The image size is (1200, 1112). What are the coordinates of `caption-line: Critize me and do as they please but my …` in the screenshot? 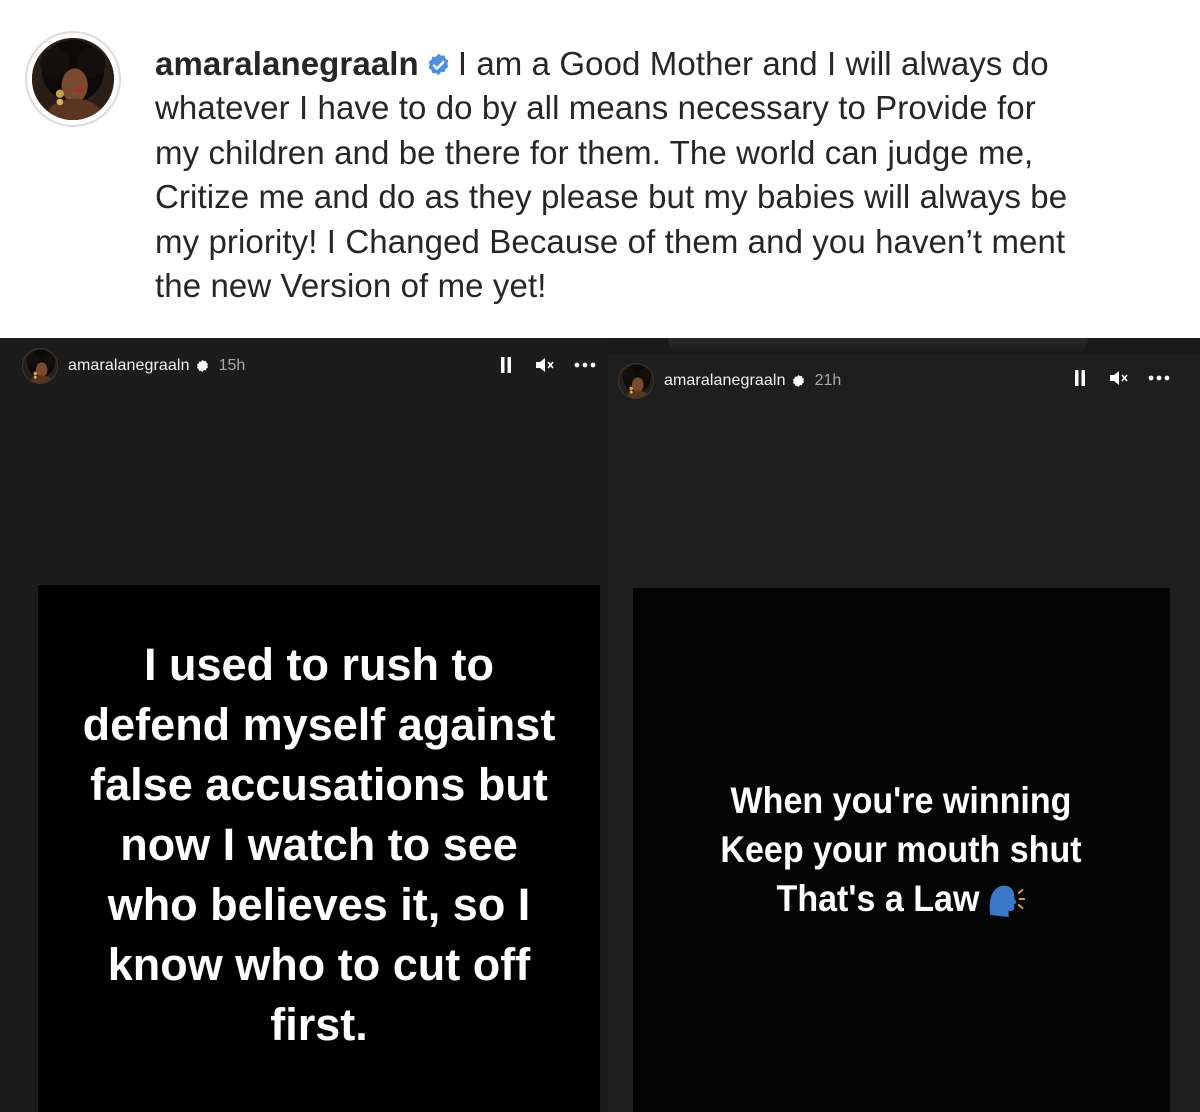 It's located at (611, 197).